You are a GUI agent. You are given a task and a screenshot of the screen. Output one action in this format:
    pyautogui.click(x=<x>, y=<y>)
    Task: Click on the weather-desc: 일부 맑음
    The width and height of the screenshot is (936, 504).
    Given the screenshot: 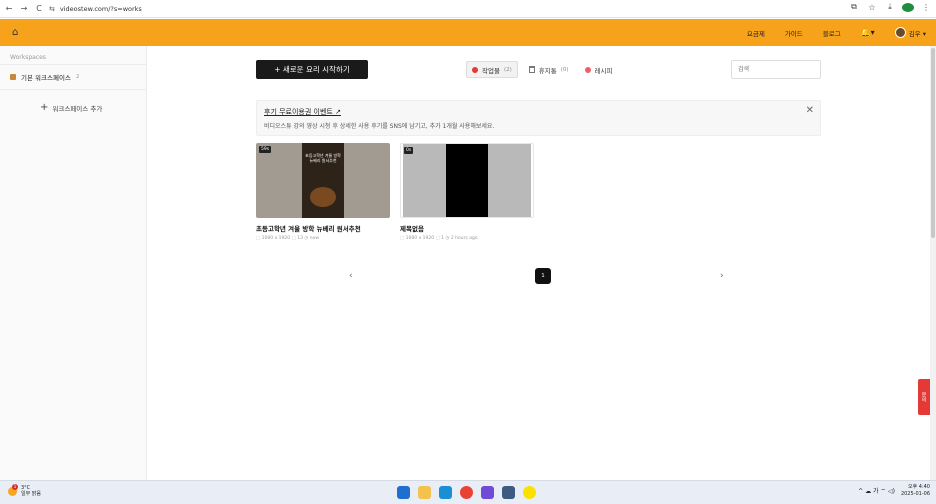 What is the action you would take?
    pyautogui.click(x=31, y=494)
    